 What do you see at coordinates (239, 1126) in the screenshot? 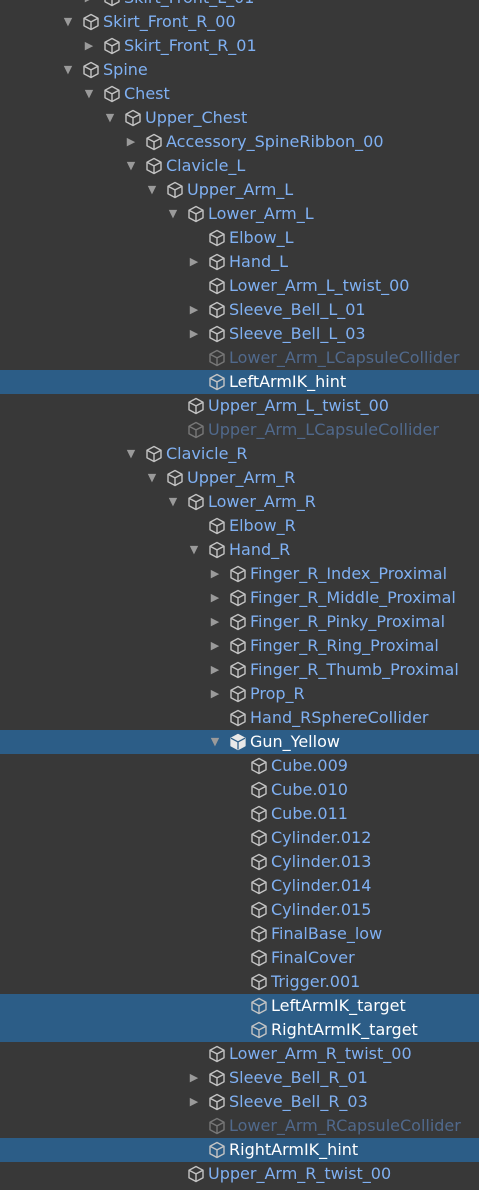
I see `hierarchy-row: Lower_Arm_RCapsuleCollider` at bounding box center [239, 1126].